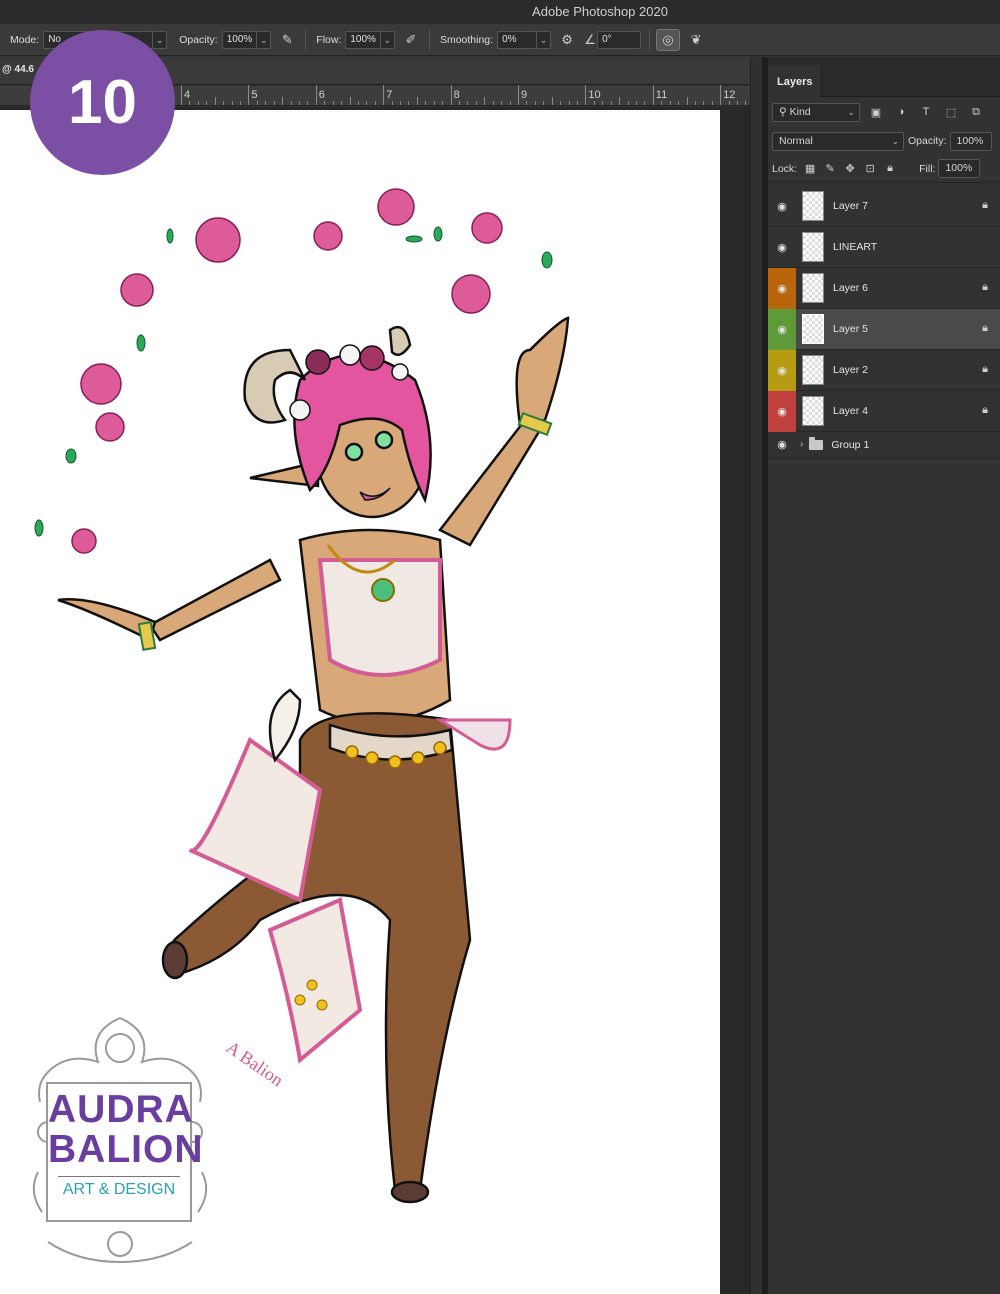 The image size is (1000, 1294). Describe the element at coordinates (756, 675) in the screenshot. I see `vertical-scrollbar` at that location.